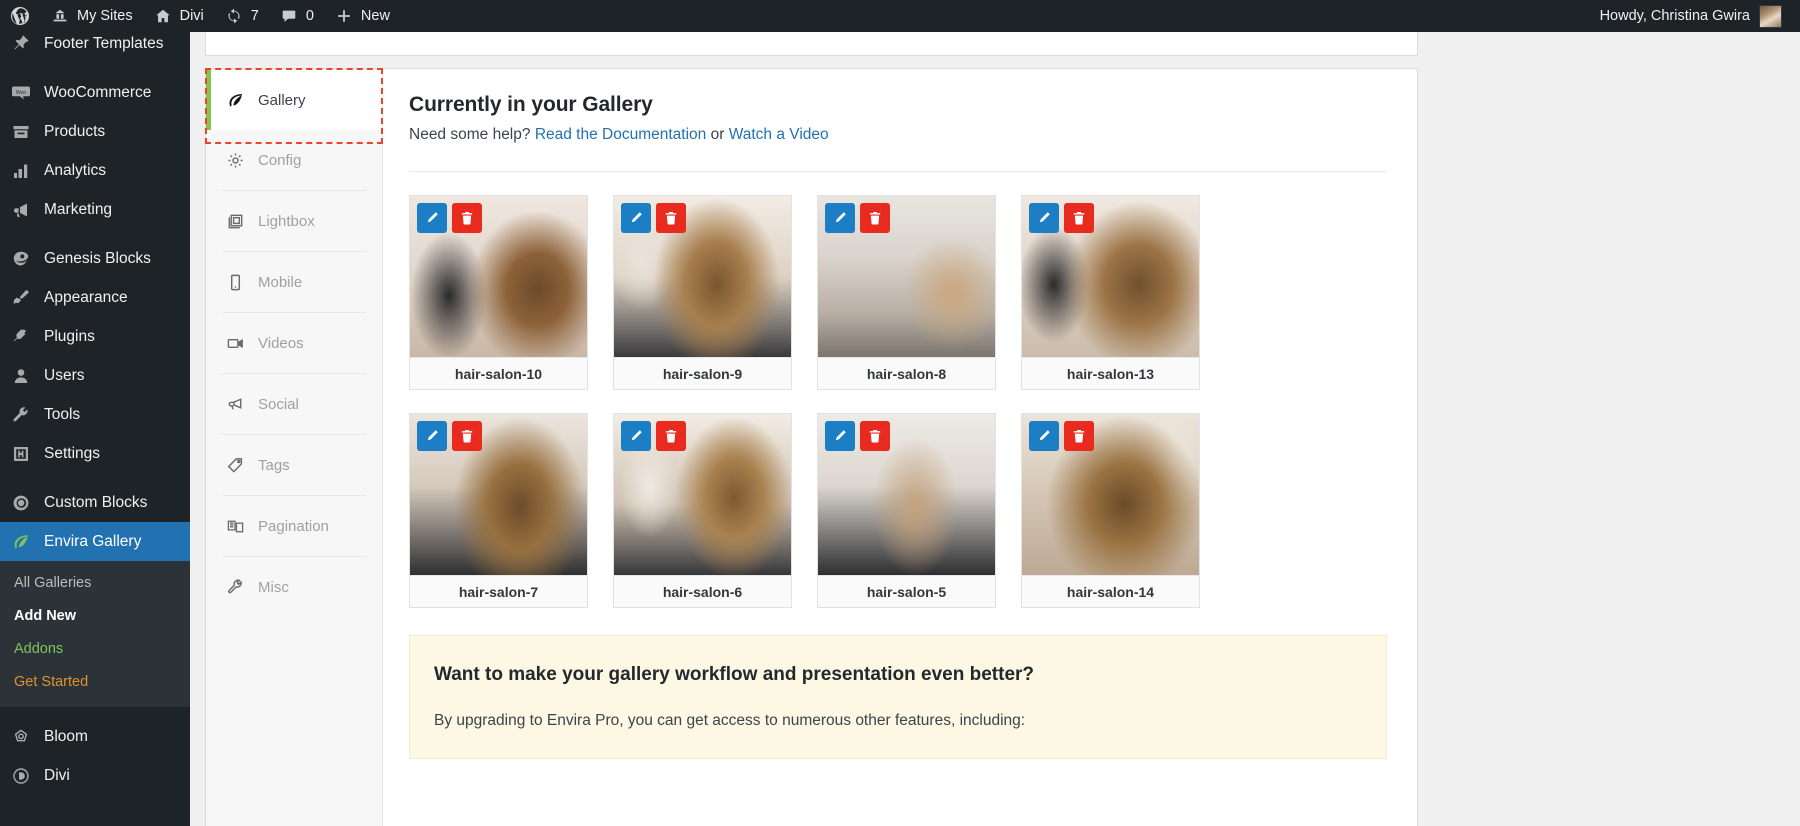 The height and width of the screenshot is (826, 1800). Describe the element at coordinates (95, 616) in the screenshot. I see `submenu-item-add-new: Add New` at that location.